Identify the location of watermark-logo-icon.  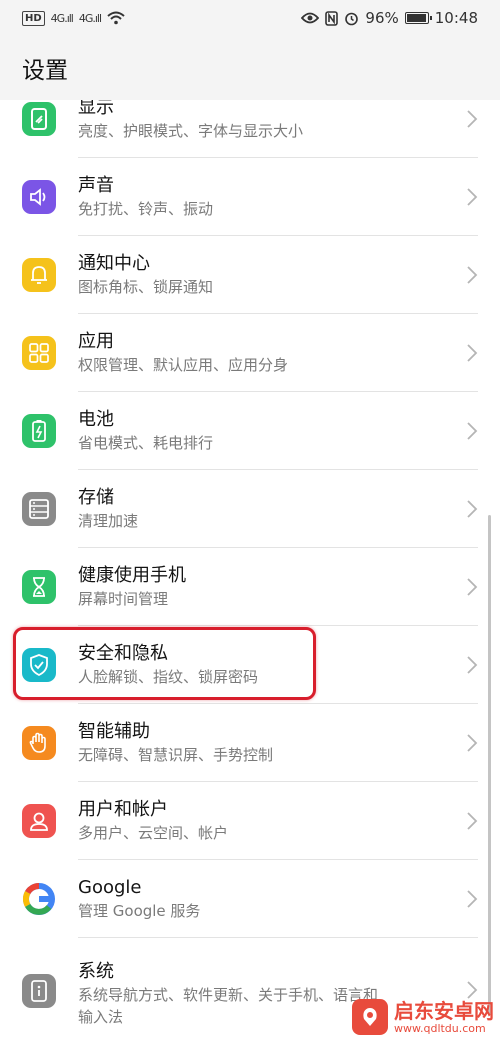
(370, 1017).